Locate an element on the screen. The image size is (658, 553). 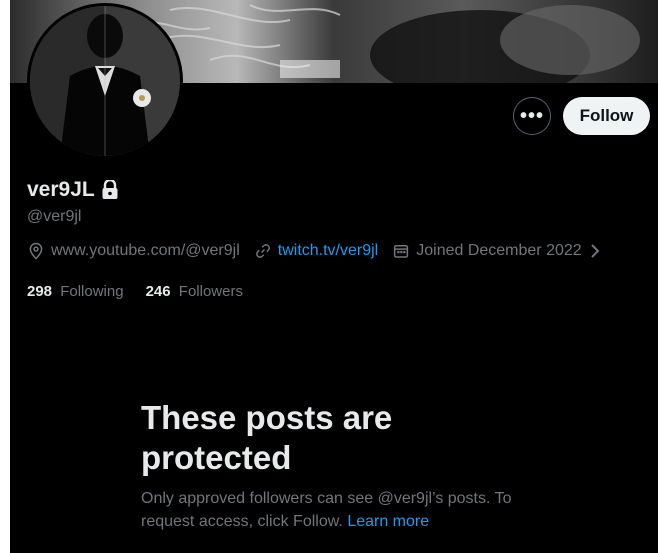
location-icon is located at coordinates (36, 251).